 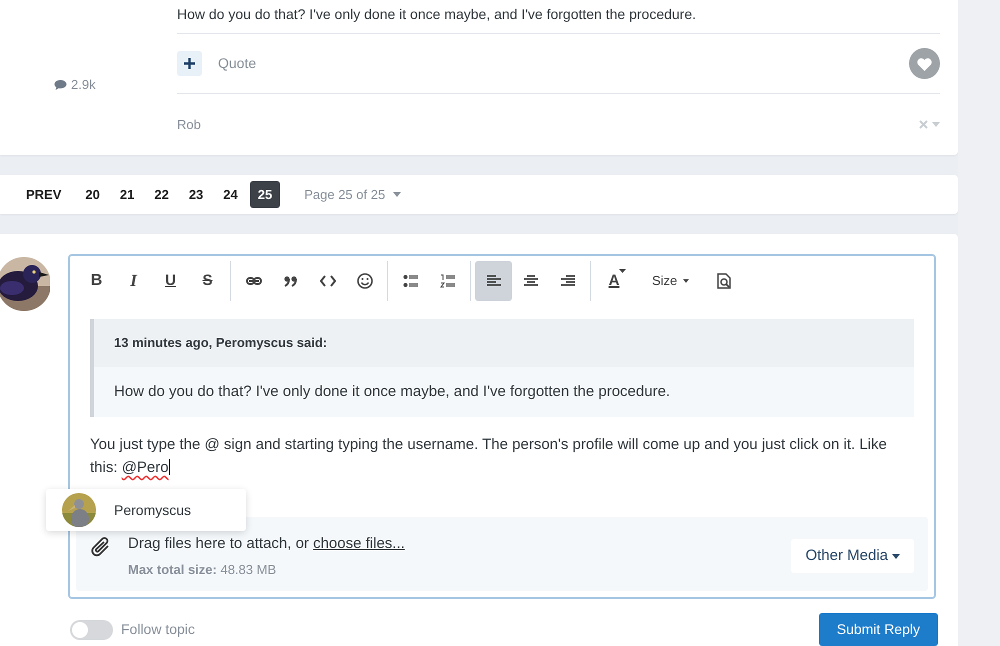 What do you see at coordinates (161, 194) in the screenshot?
I see `page-button: 22` at bounding box center [161, 194].